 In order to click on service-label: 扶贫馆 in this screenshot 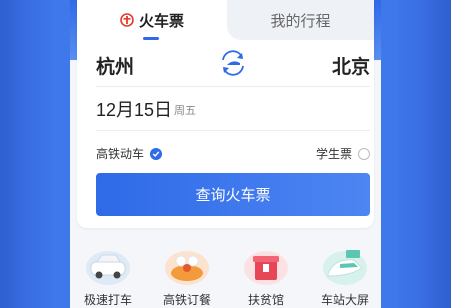, I will do `click(265, 300)`.